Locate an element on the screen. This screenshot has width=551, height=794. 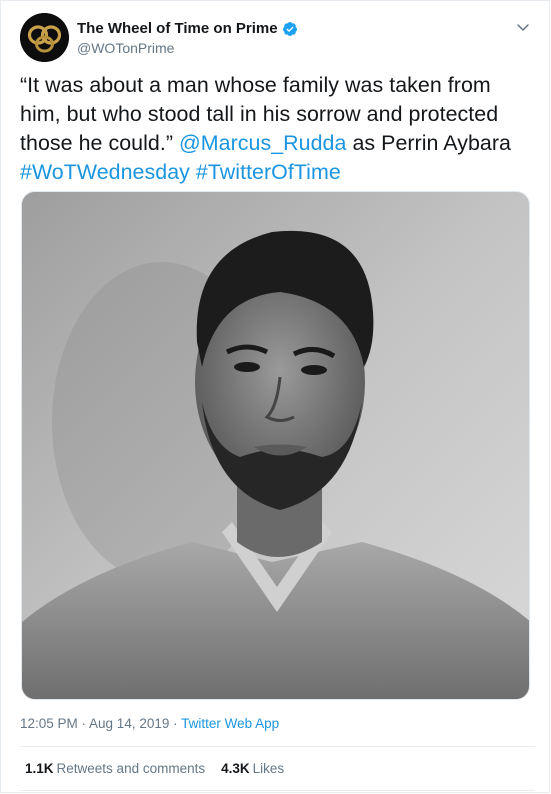
author-names: The Wheel of Time on Prime @WOTonPrime is located at coordinates (187, 38).